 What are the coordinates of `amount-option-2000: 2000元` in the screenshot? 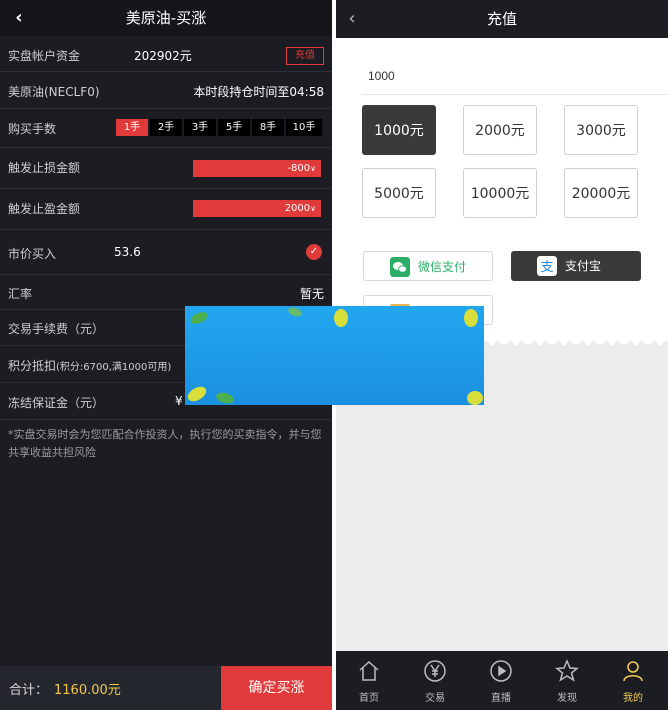 It's located at (500, 130).